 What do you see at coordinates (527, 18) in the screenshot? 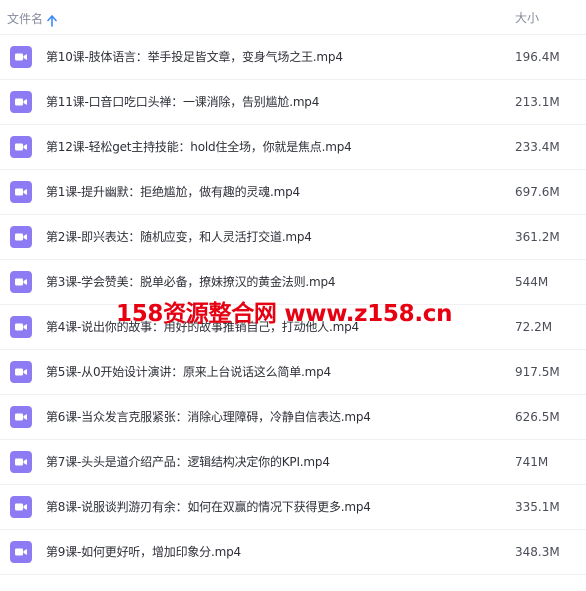
I see `size-column-label: 大小` at bounding box center [527, 18].